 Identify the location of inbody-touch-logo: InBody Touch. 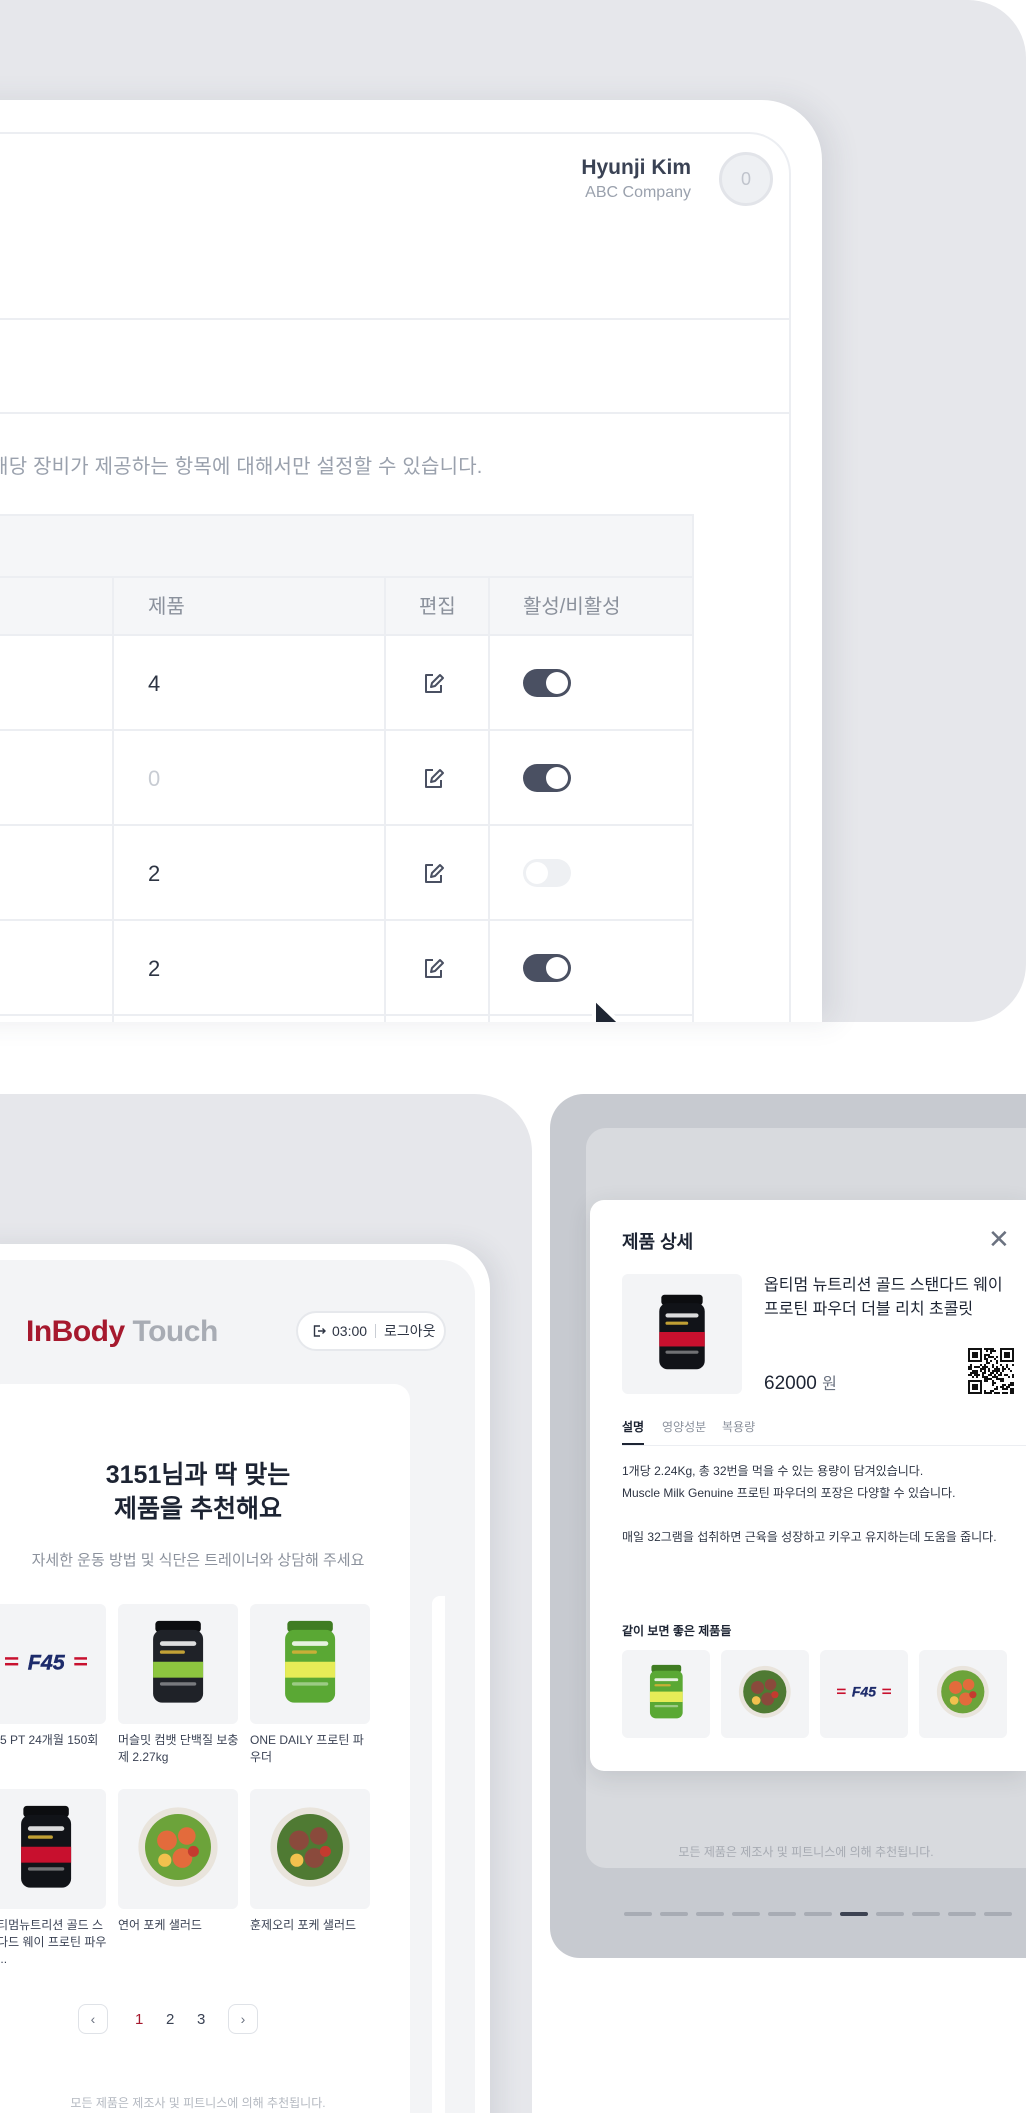
(122, 1331).